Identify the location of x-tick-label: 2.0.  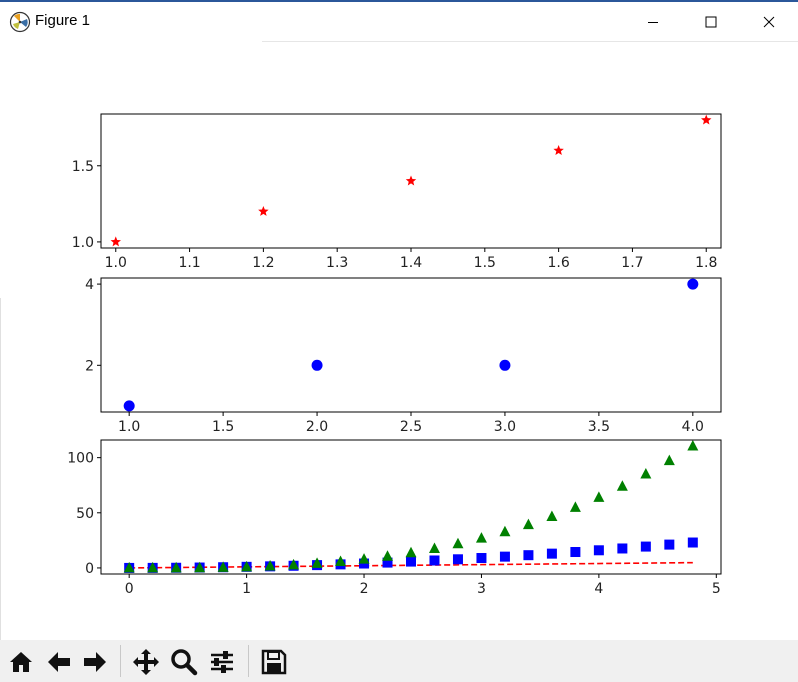
(317, 427).